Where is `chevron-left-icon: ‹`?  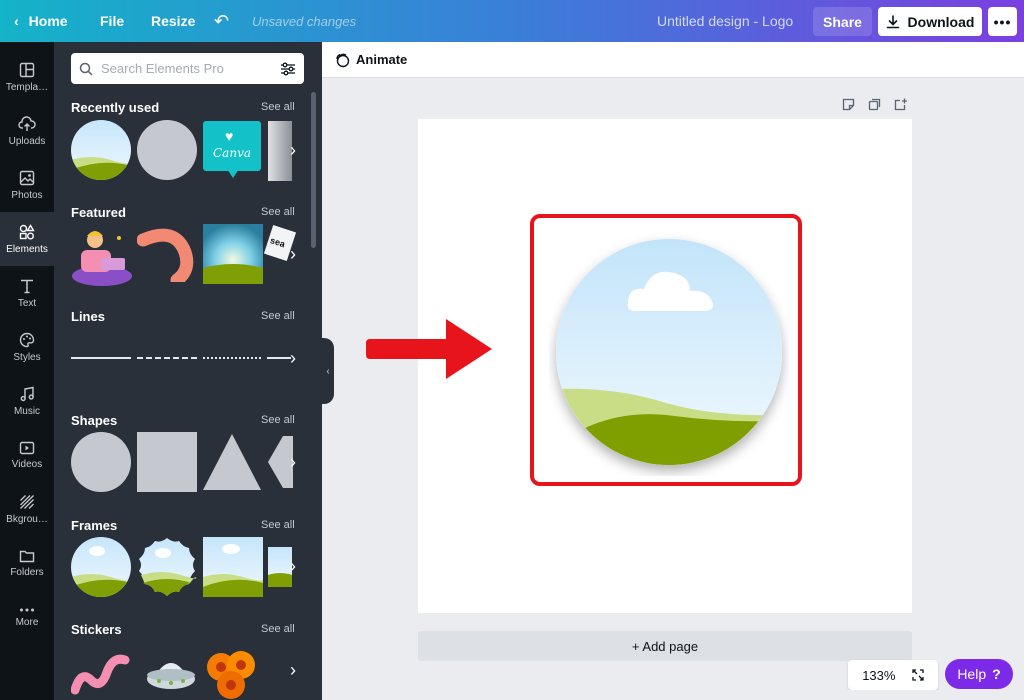 chevron-left-icon: ‹ is located at coordinates (16, 21).